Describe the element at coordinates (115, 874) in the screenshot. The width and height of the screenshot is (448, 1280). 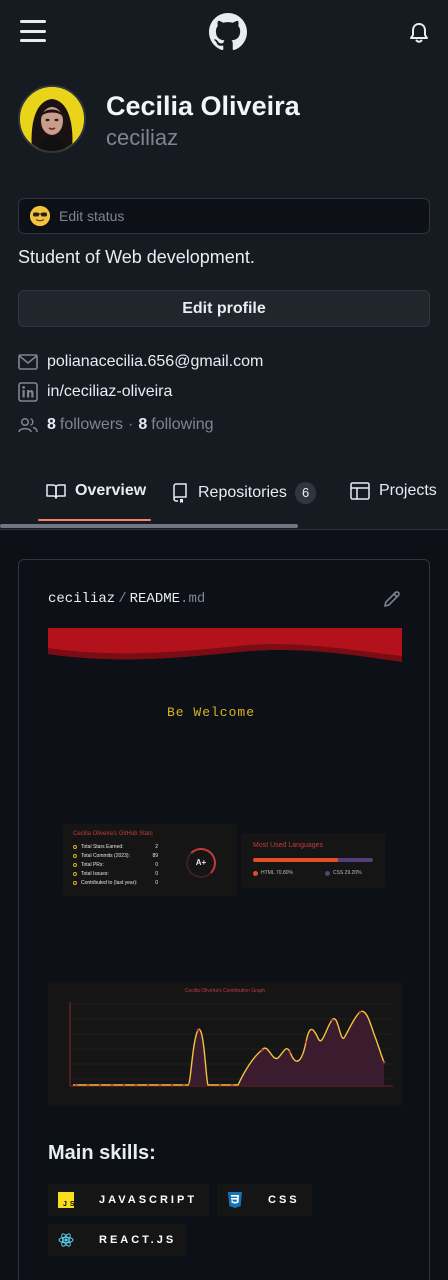
I see `stats-row: Total Issues: 0` at that location.